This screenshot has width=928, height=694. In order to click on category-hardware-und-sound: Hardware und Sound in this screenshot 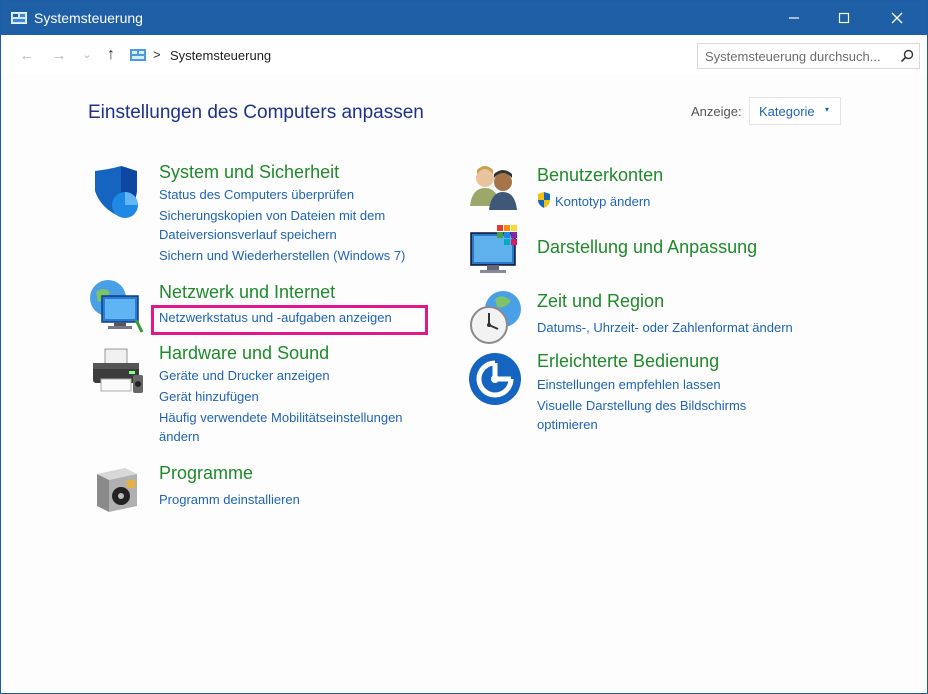, I will do `click(244, 353)`.